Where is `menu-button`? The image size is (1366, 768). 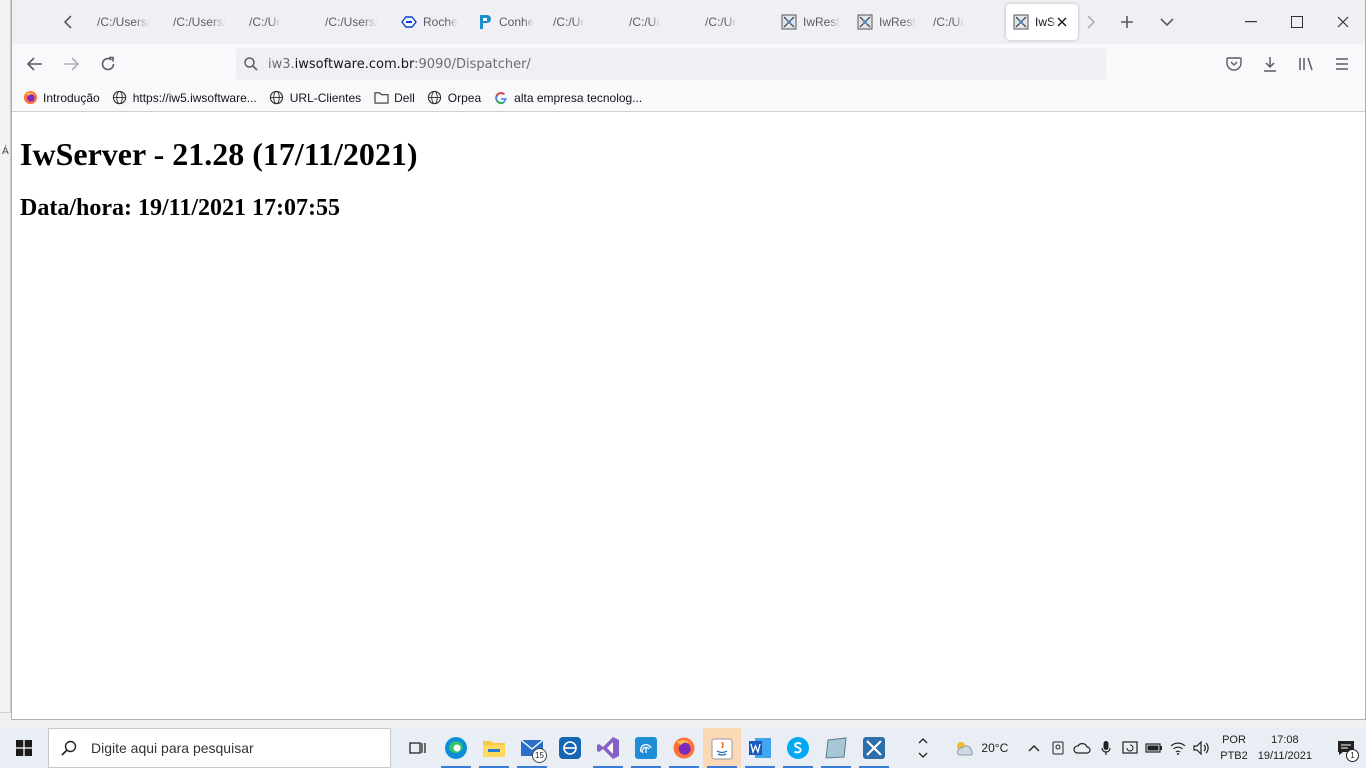 menu-button is located at coordinates (1342, 64).